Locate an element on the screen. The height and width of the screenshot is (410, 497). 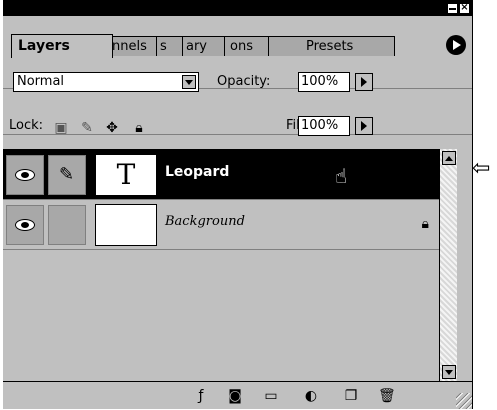
lock-all-icon: 🔒︎ is located at coordinates (139, 128).